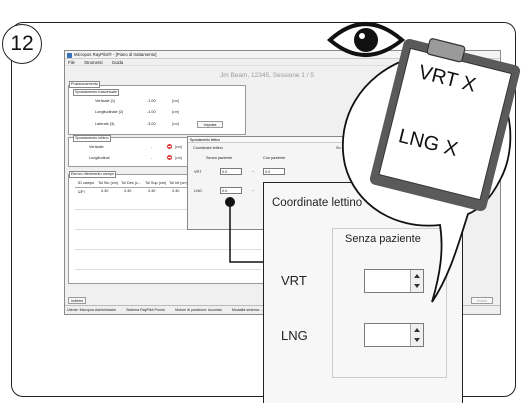 Image resolution: width=522 pixels, height=403 pixels. What do you see at coordinates (366, 39) in the screenshot?
I see `eye-icon` at bounding box center [366, 39].